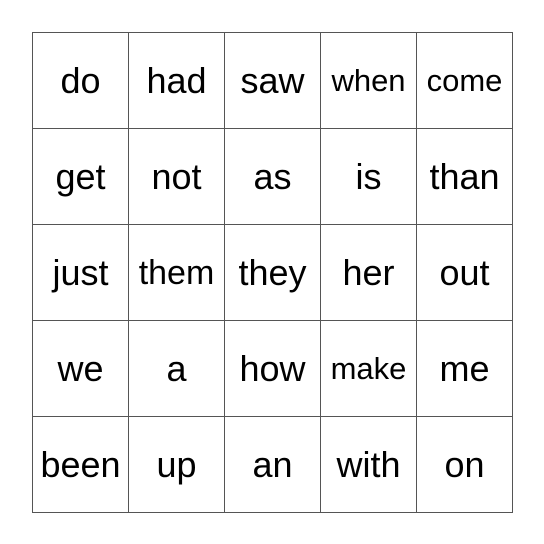 The width and height of the screenshot is (544, 544). What do you see at coordinates (177, 81) in the screenshot?
I see `bingo-cell: had` at bounding box center [177, 81].